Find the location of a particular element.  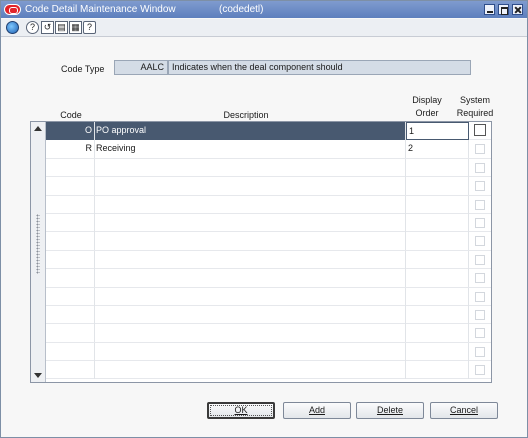

description-cell: PO approval is located at coordinates (250, 131).